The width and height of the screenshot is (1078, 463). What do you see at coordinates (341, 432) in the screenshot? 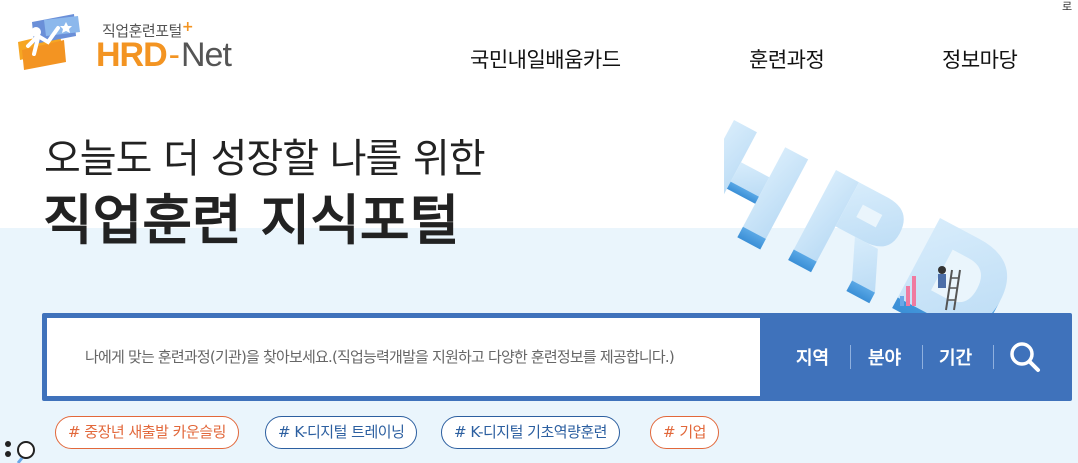
I see `tag-k-digital-training: # K-디지털 트레이닝` at bounding box center [341, 432].